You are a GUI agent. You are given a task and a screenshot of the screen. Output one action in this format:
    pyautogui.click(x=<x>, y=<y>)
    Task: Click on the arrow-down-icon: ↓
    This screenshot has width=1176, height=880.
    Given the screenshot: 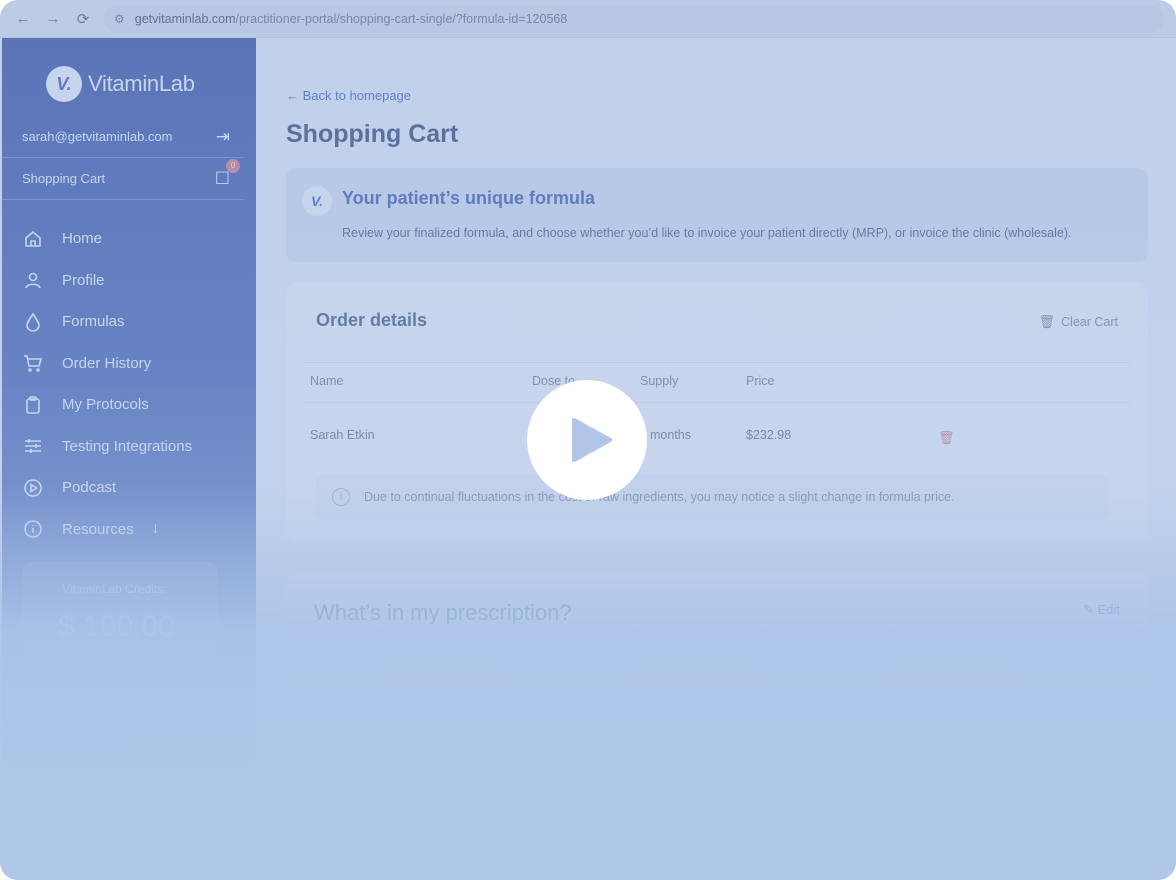 What is the action you would take?
    pyautogui.click(x=156, y=529)
    